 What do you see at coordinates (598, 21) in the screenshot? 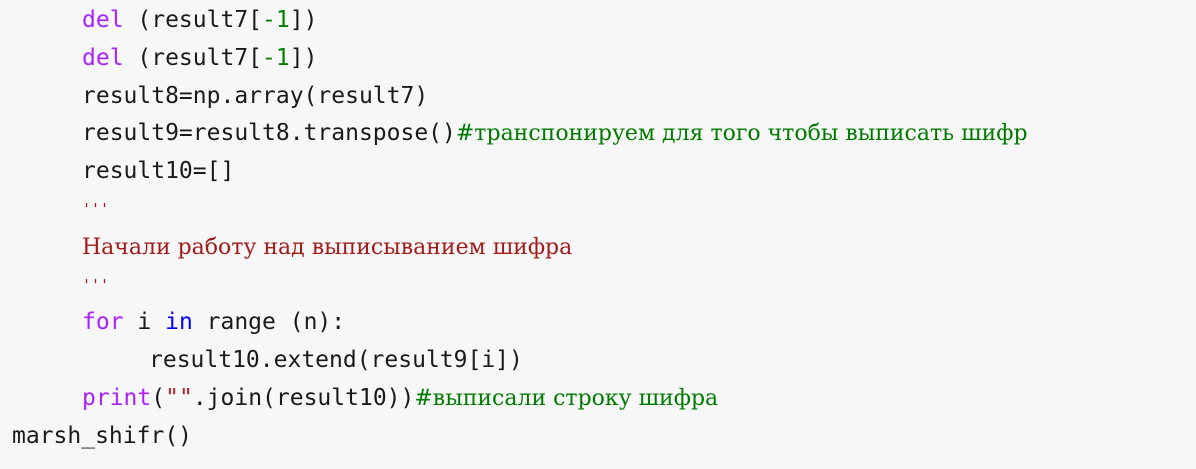
I see `code-line-del-1: del (result7[-1])` at bounding box center [598, 21].